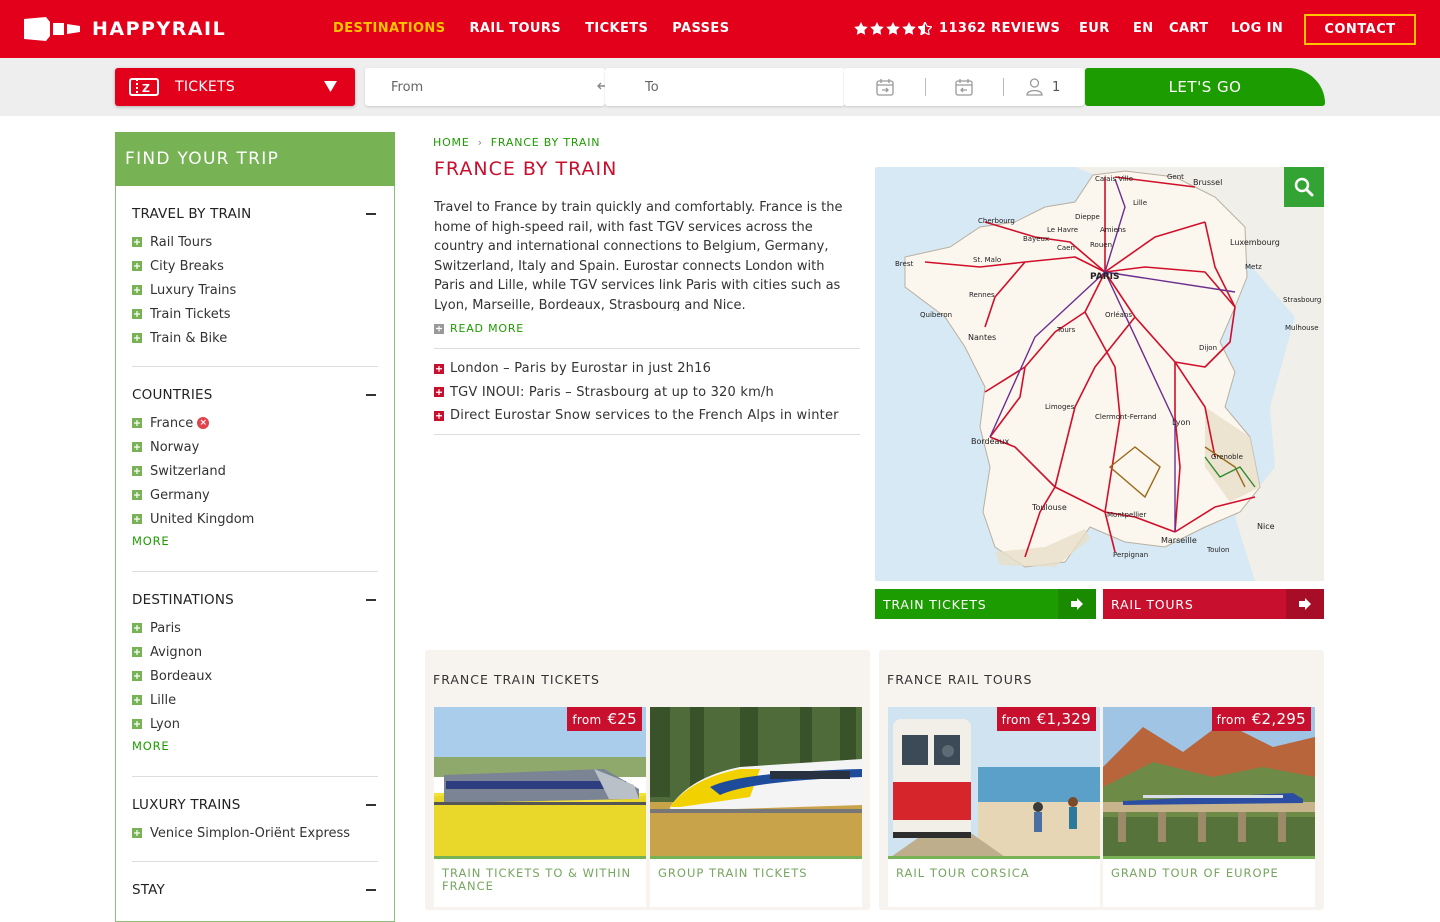 The height and width of the screenshot is (922, 1440). I want to click on price-prefix: from, so click(1016, 720).